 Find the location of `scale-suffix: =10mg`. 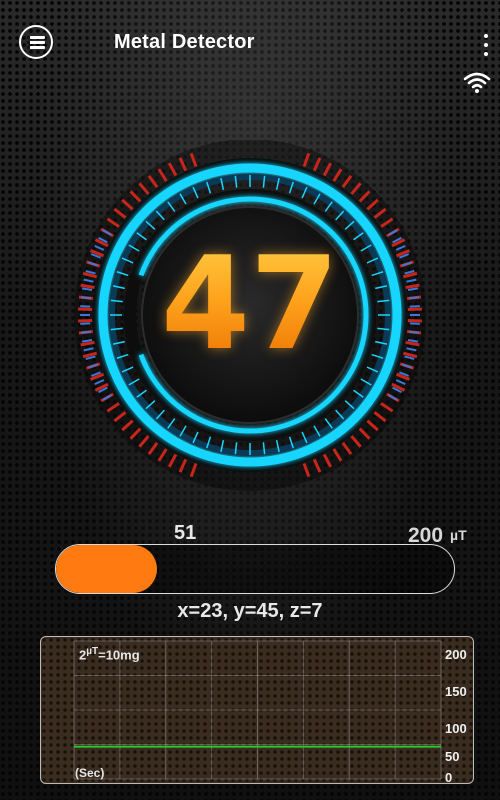

scale-suffix: =10mg is located at coordinates (119, 655).